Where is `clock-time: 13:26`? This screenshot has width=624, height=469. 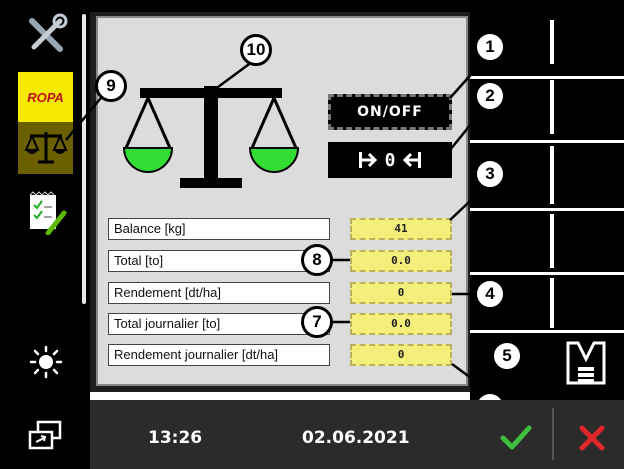
clock-time: 13:26 is located at coordinates (175, 438).